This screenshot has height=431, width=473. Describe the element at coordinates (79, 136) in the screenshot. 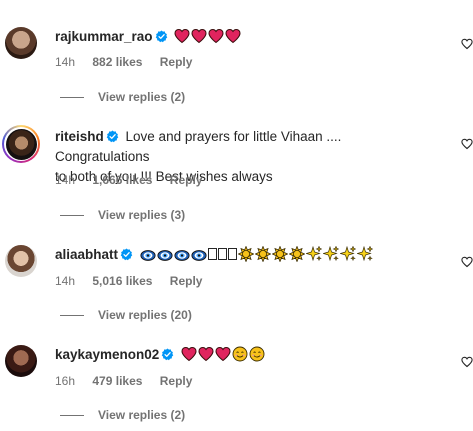

I see `username: riteishd` at that location.